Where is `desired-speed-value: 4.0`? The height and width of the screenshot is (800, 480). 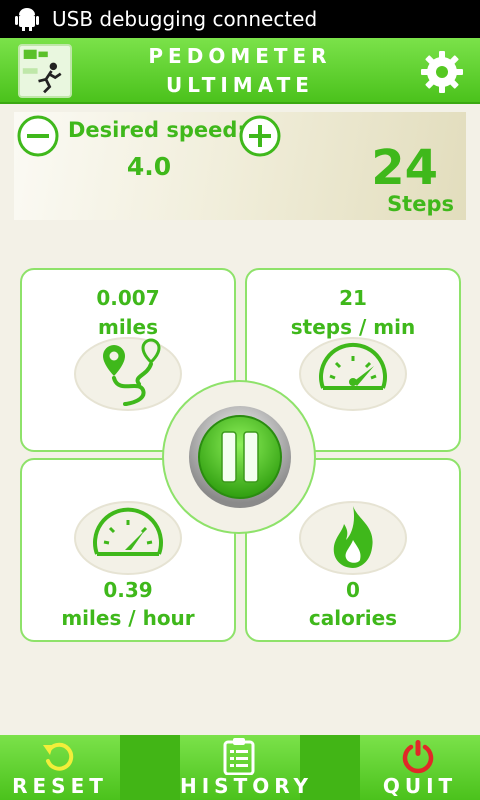 desired-speed-value: 4.0 is located at coordinates (149, 166).